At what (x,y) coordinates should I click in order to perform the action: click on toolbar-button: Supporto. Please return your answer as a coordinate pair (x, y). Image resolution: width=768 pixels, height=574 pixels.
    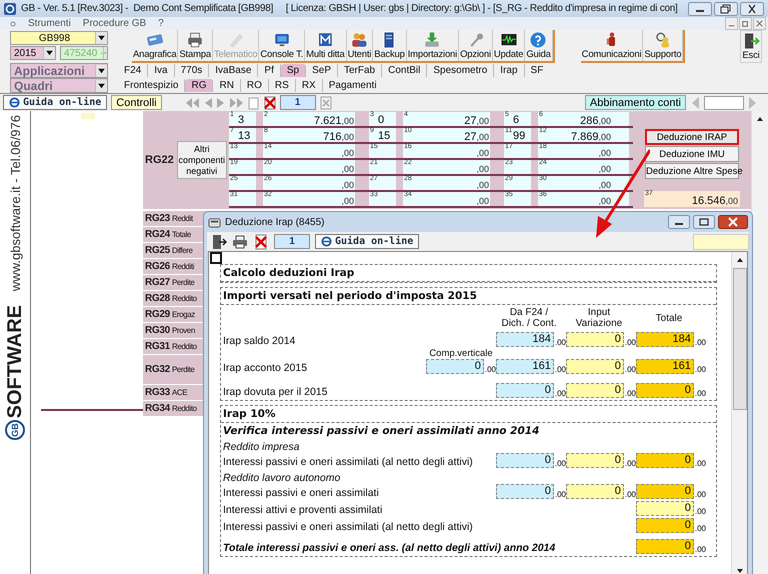
    Looking at the image, I should click on (663, 45).